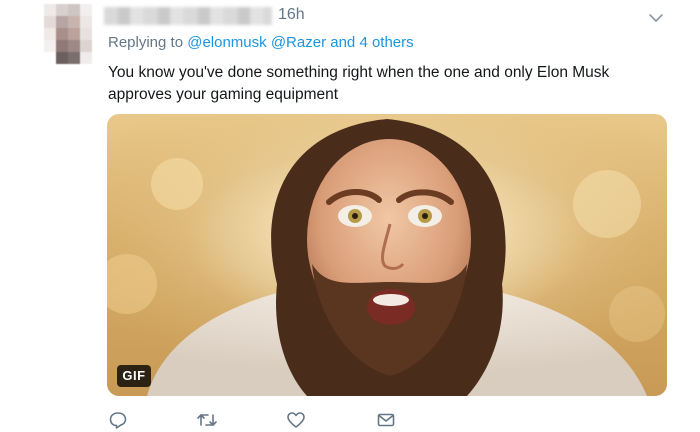 The width and height of the screenshot is (700, 432). I want to click on tweet-timestamp: 16h, so click(291, 15).